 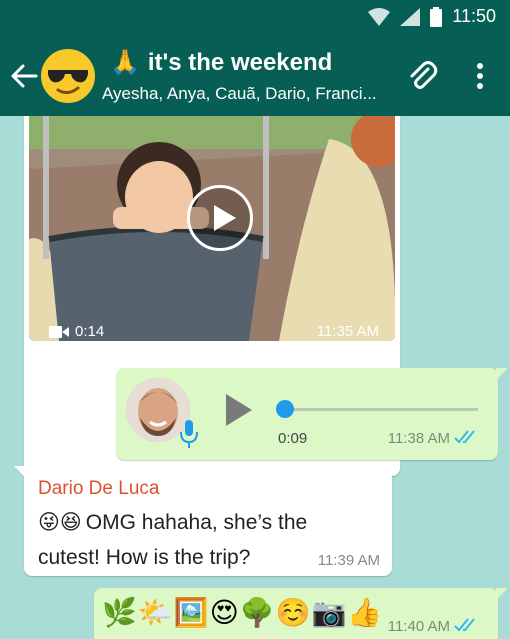 What do you see at coordinates (144, 557) in the screenshot?
I see `message-text-2: cutest! How is the trip?` at bounding box center [144, 557].